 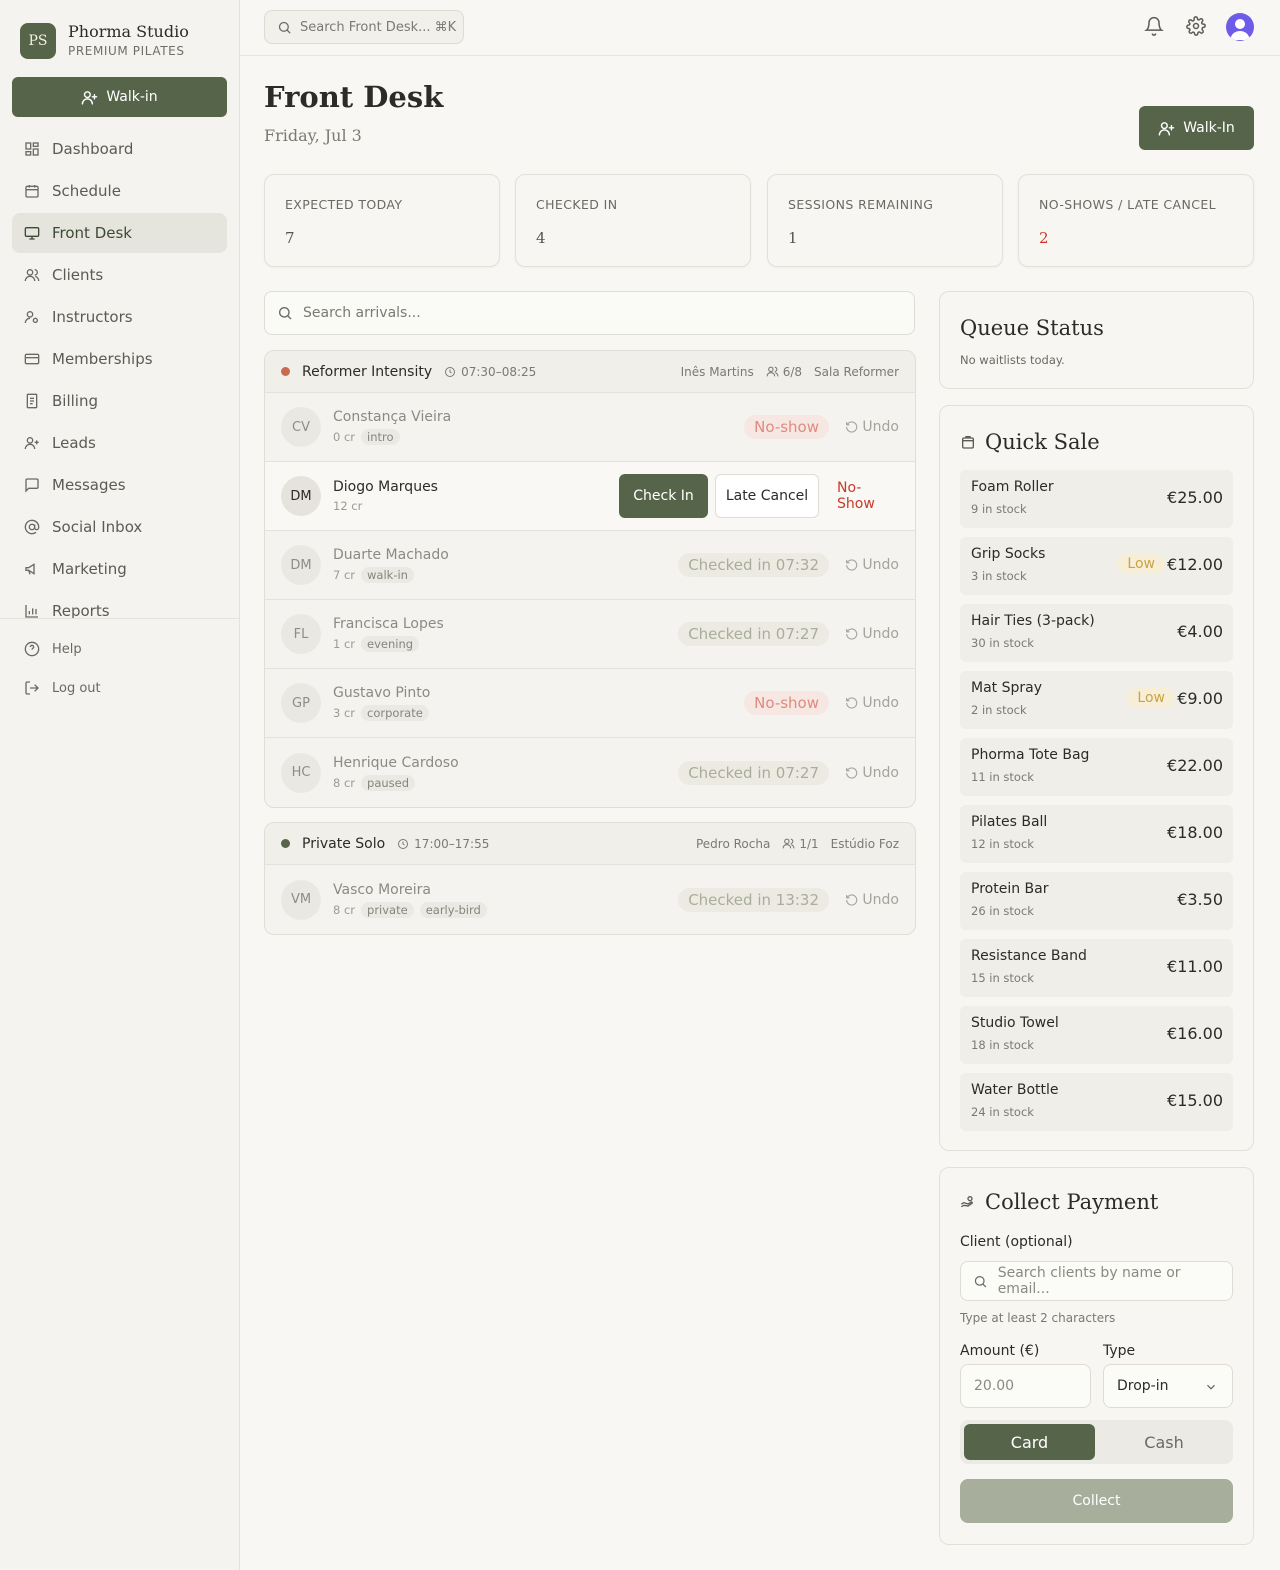 What do you see at coordinates (994, 1386) in the screenshot?
I see `amount-value: 20.00` at bounding box center [994, 1386].